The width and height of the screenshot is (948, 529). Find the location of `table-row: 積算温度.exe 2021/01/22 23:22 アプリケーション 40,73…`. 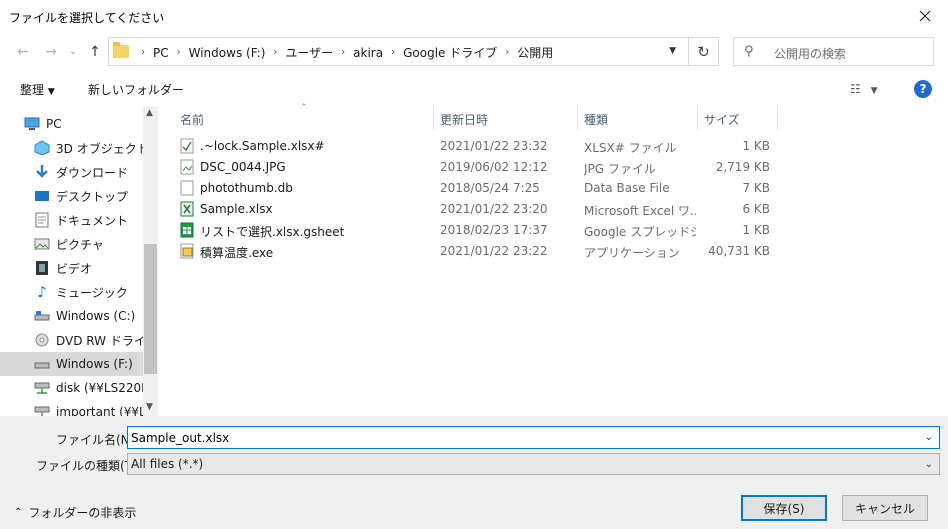

table-row: 積算温度.exe 2021/01/22 23:22 アプリケーション 40,73… is located at coordinates (470, 251).